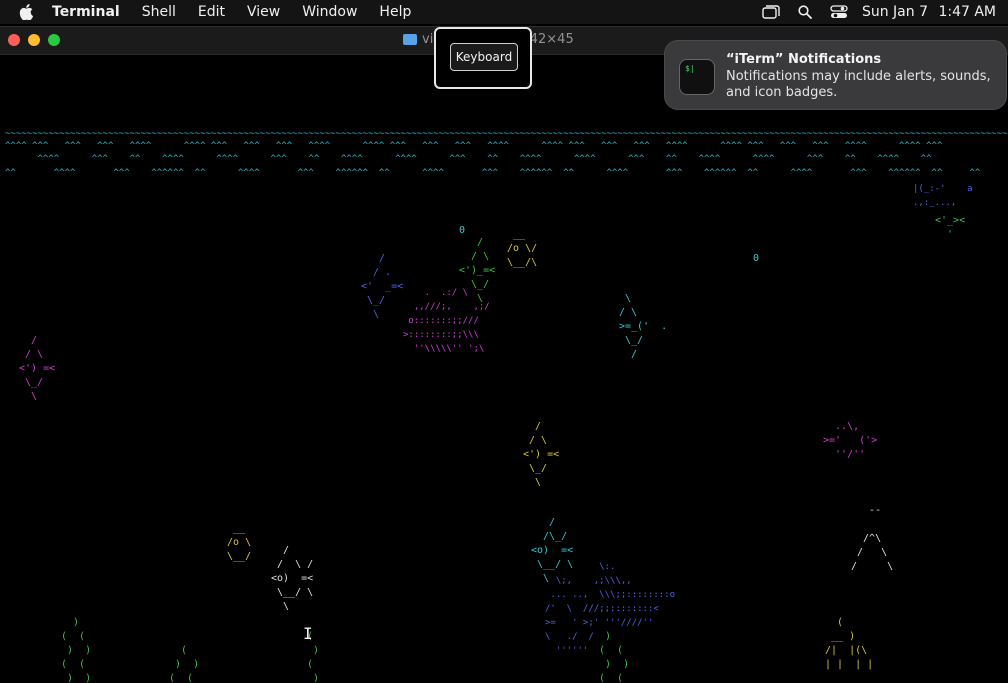 This screenshot has width=1008, height=683. What do you see at coordinates (308, 633) in the screenshot?
I see `text-cursor-icon: I` at bounding box center [308, 633].